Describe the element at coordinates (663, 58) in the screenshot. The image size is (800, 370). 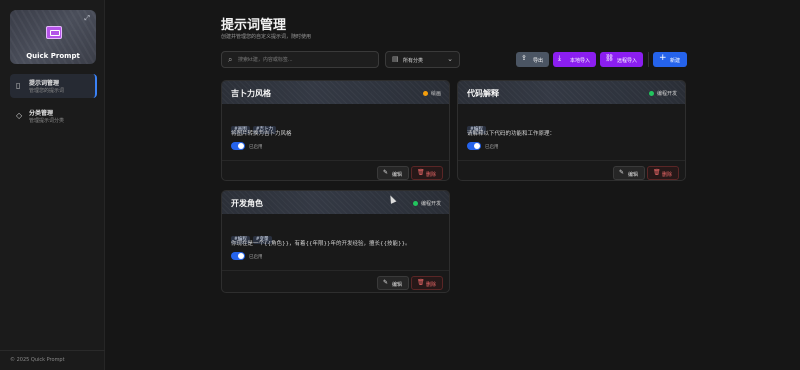
I see `plus-icon: +` at that location.